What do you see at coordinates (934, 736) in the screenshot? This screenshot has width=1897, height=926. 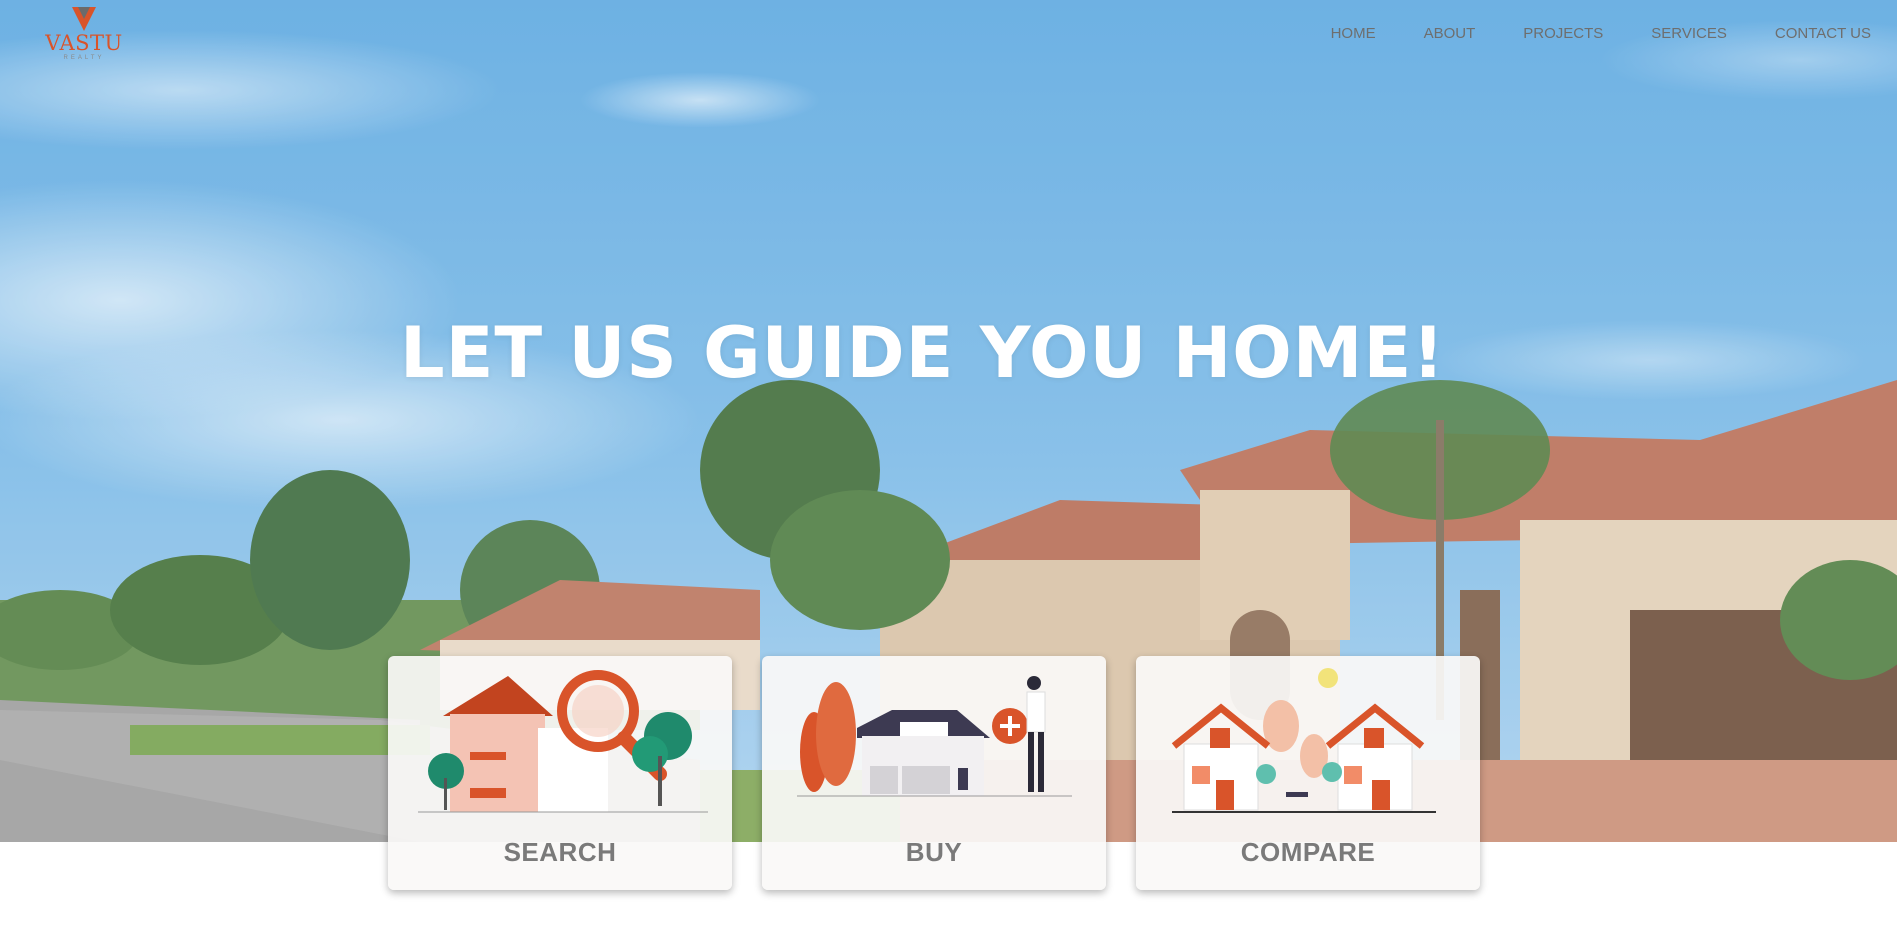 I see `house-buyer-icon` at bounding box center [934, 736].